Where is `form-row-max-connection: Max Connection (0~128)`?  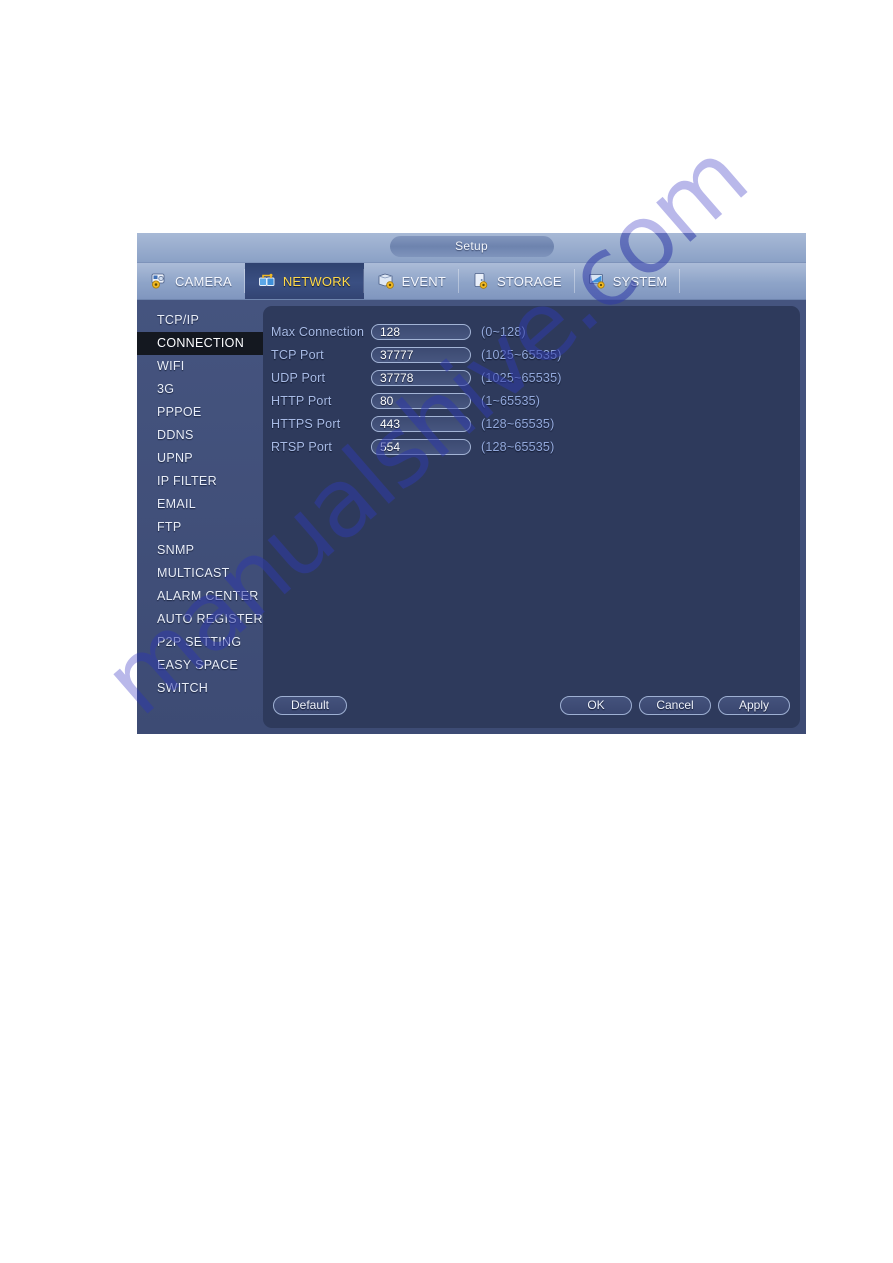
form-row-max-connection: Max Connection (0~128) is located at coordinates (531, 331).